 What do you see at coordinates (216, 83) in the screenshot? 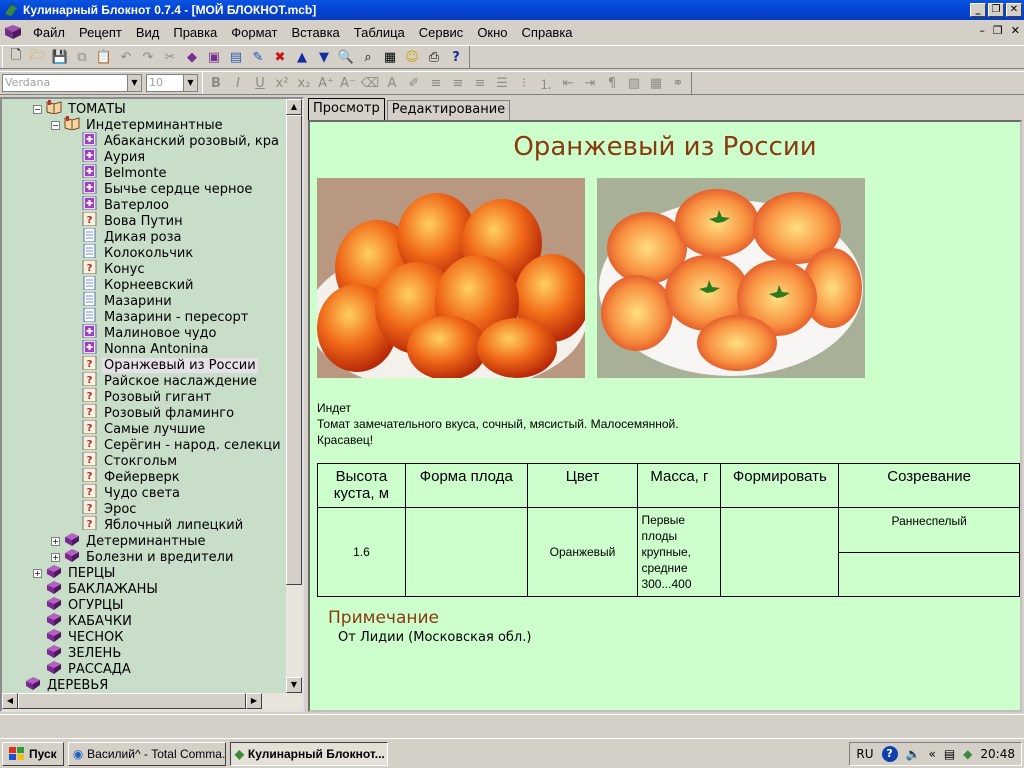
I see `bold-icon: B` at bounding box center [216, 83].